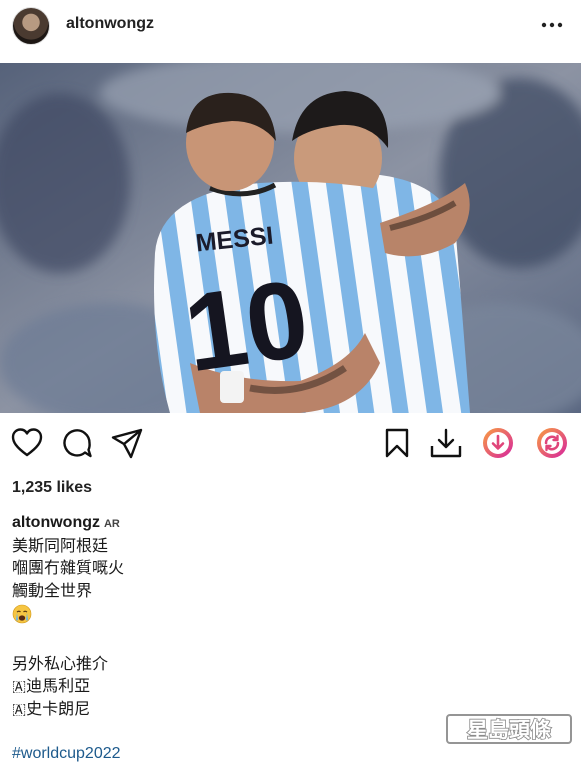  Describe the element at coordinates (60, 546) in the screenshot. I see `caption-line: 美斯同阿根廷` at that location.